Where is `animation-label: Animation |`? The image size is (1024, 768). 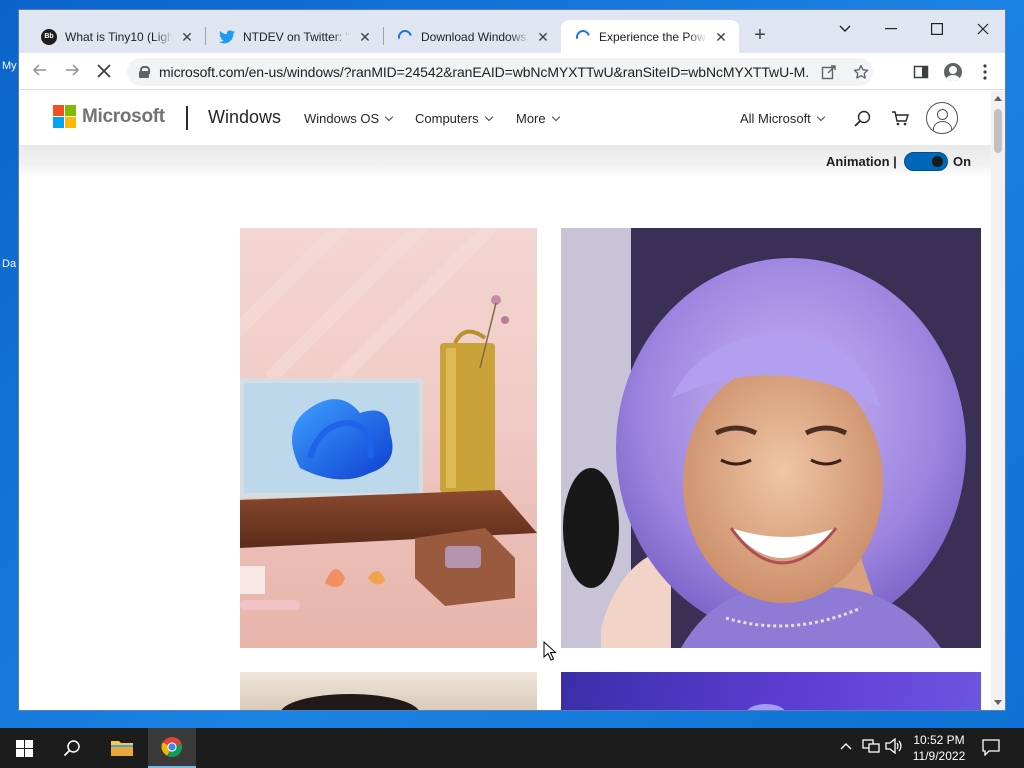
animation-label: Animation | is located at coordinates (861, 161).